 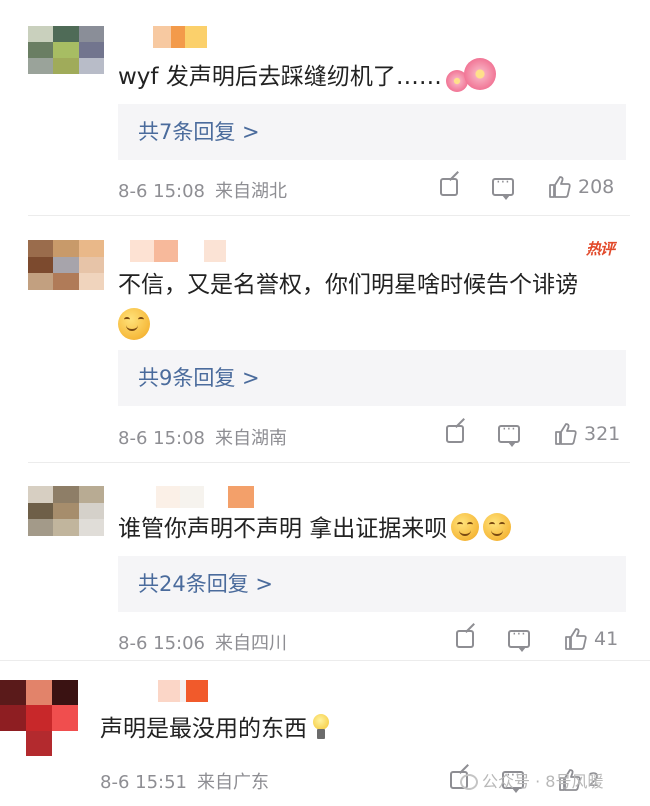 What do you see at coordinates (372, 378) in the screenshot?
I see `view-replies-button: 共9条回复 >` at bounding box center [372, 378].